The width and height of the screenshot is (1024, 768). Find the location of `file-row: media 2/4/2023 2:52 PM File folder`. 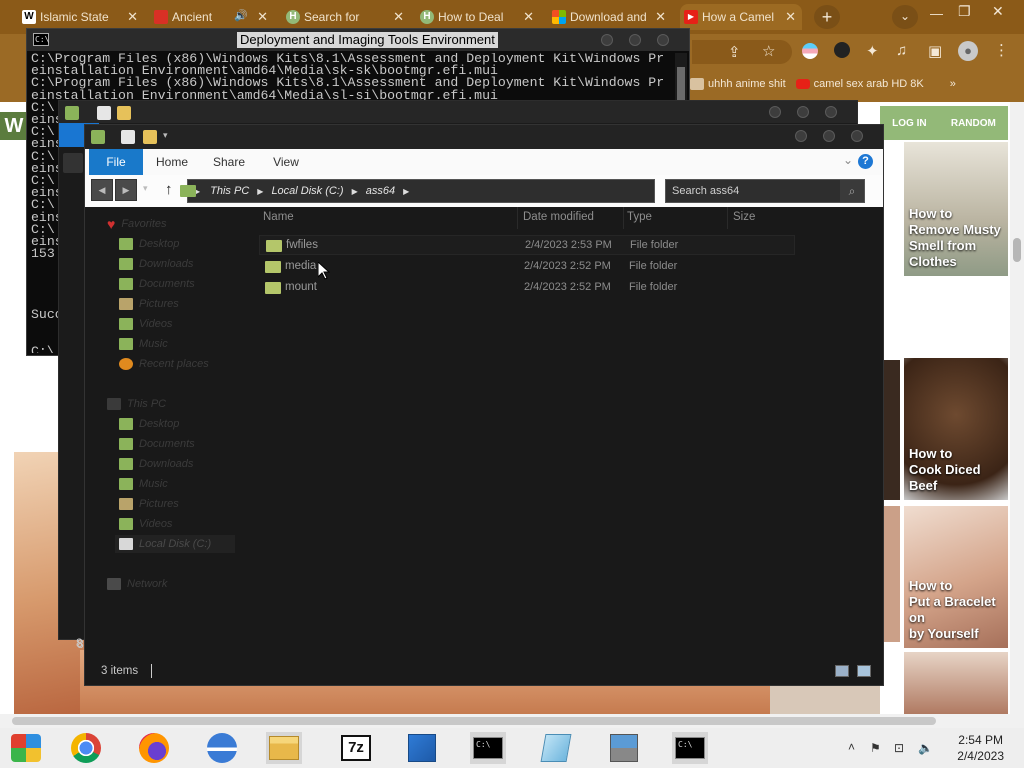

file-row: media 2/4/2023 2:52 PM File folder is located at coordinates (527, 267).